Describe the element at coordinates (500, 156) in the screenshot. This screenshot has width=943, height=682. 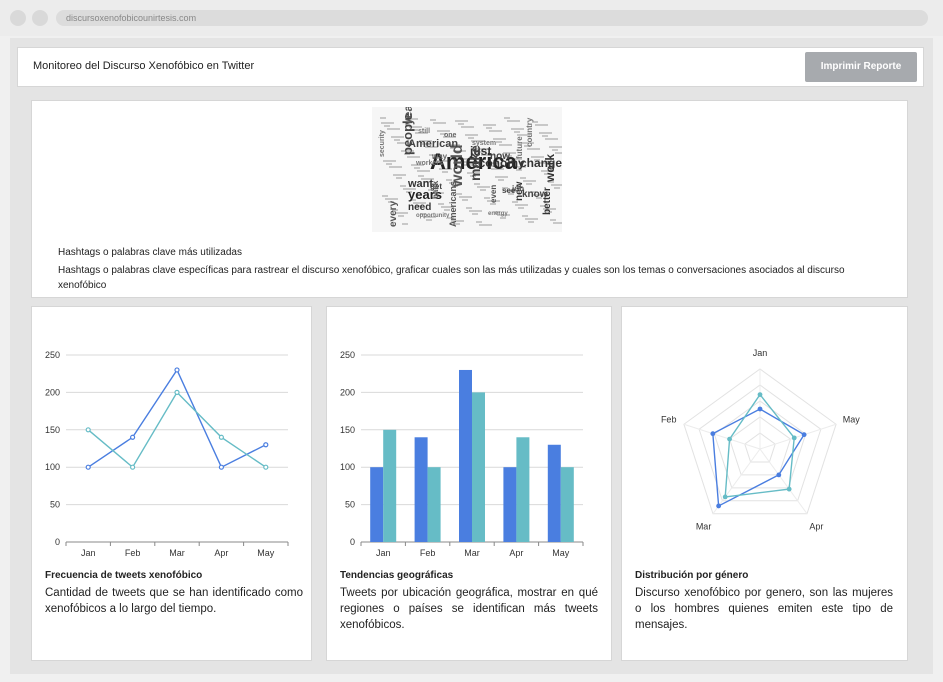
I see `word-cloud-word: now` at that location.